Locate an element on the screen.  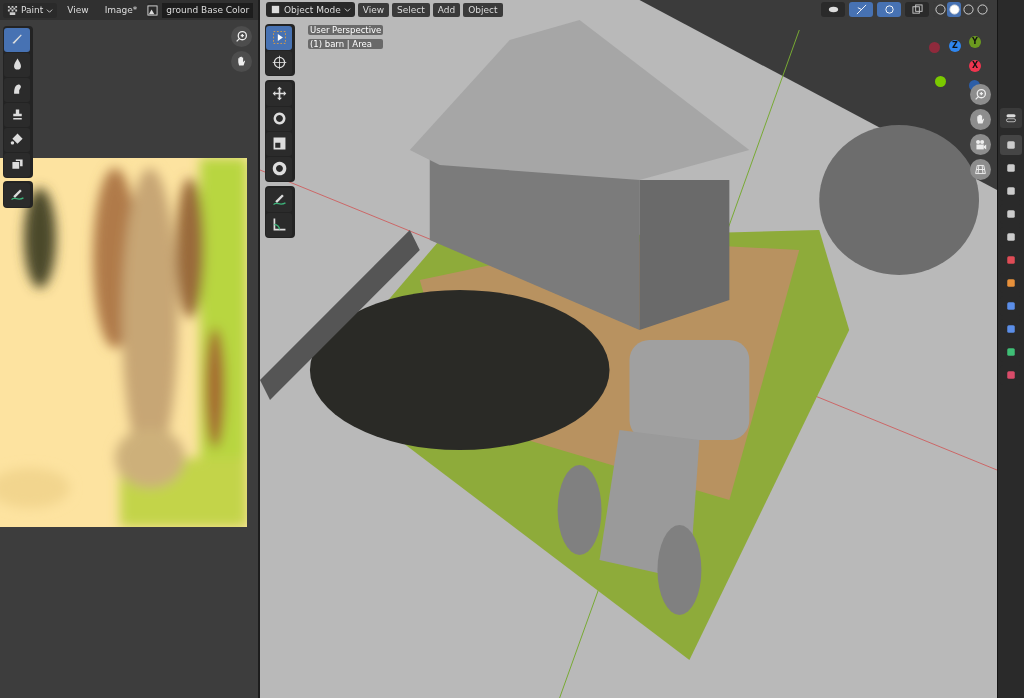
select-box-icon is located at coordinates (279, 37).